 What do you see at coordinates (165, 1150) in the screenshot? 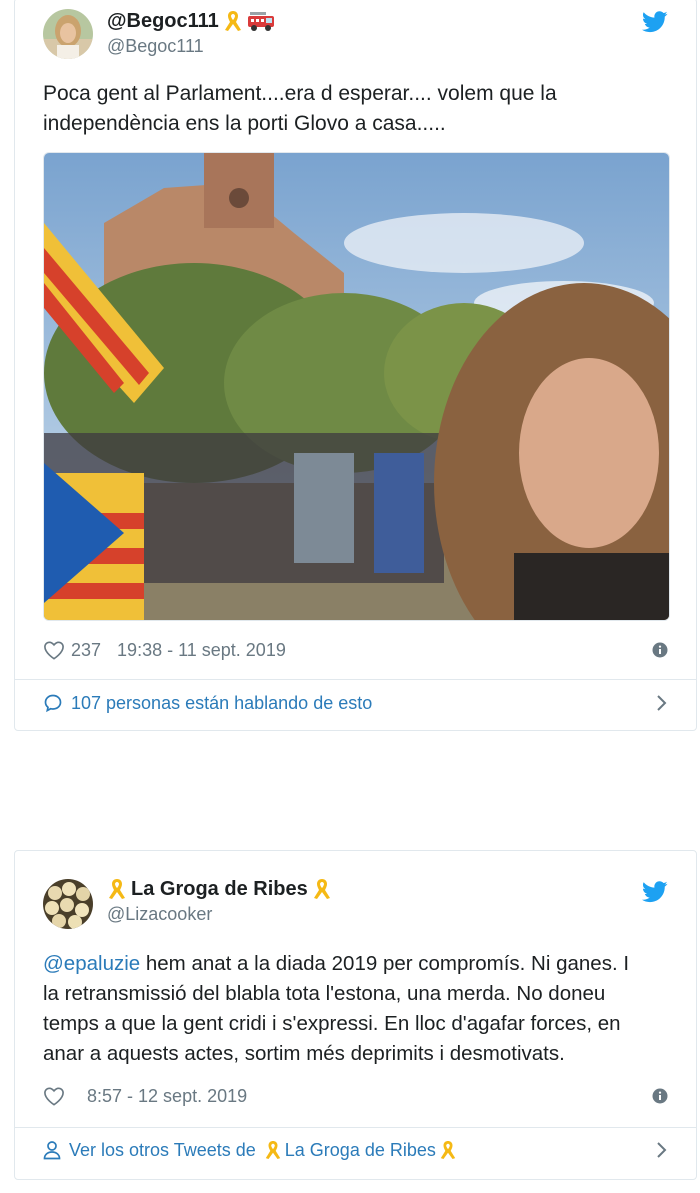
I see `more-tweets-prefix: Ver los otros Tweets de` at bounding box center [165, 1150].